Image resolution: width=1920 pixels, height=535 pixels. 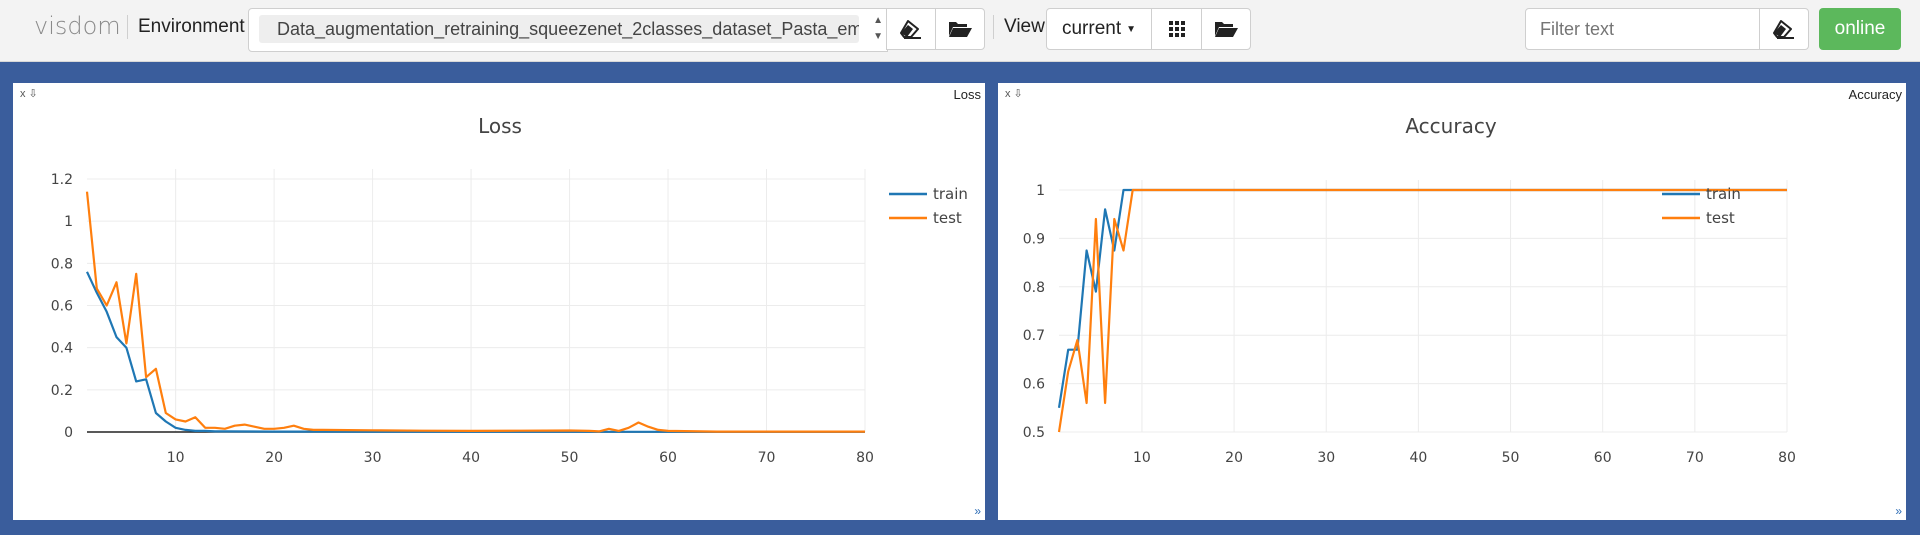 I want to click on y-tick-label: 0.9, so click(x=1034, y=239).